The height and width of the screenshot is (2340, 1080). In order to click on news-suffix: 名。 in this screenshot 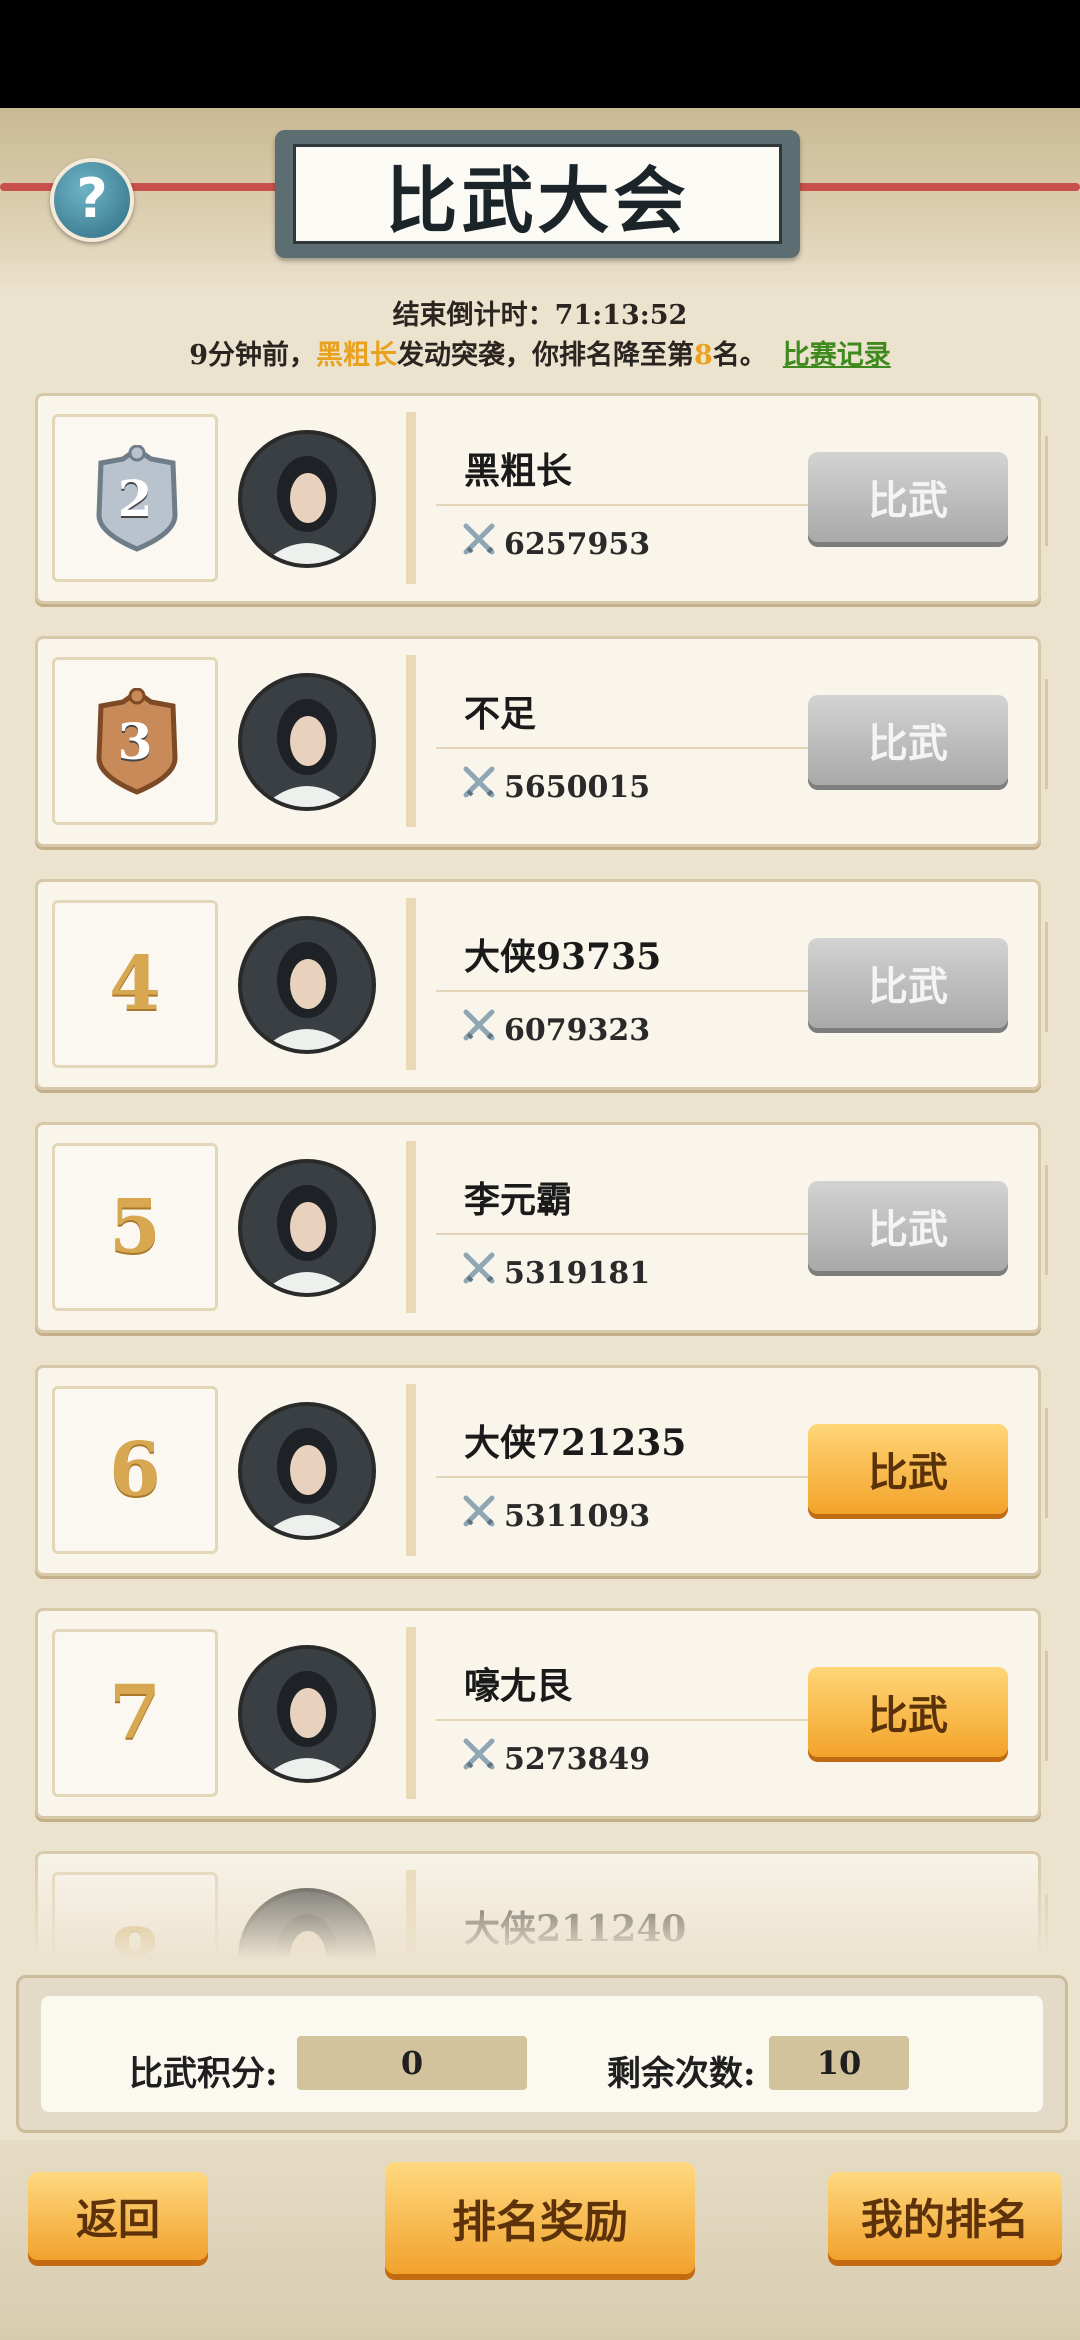, I will do `click(739, 355)`.